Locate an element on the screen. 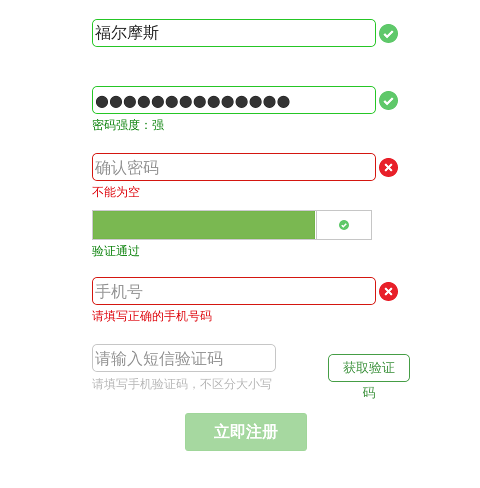  hint-text: 请填写手机验证码，不区分大小写 is located at coordinates (182, 384).